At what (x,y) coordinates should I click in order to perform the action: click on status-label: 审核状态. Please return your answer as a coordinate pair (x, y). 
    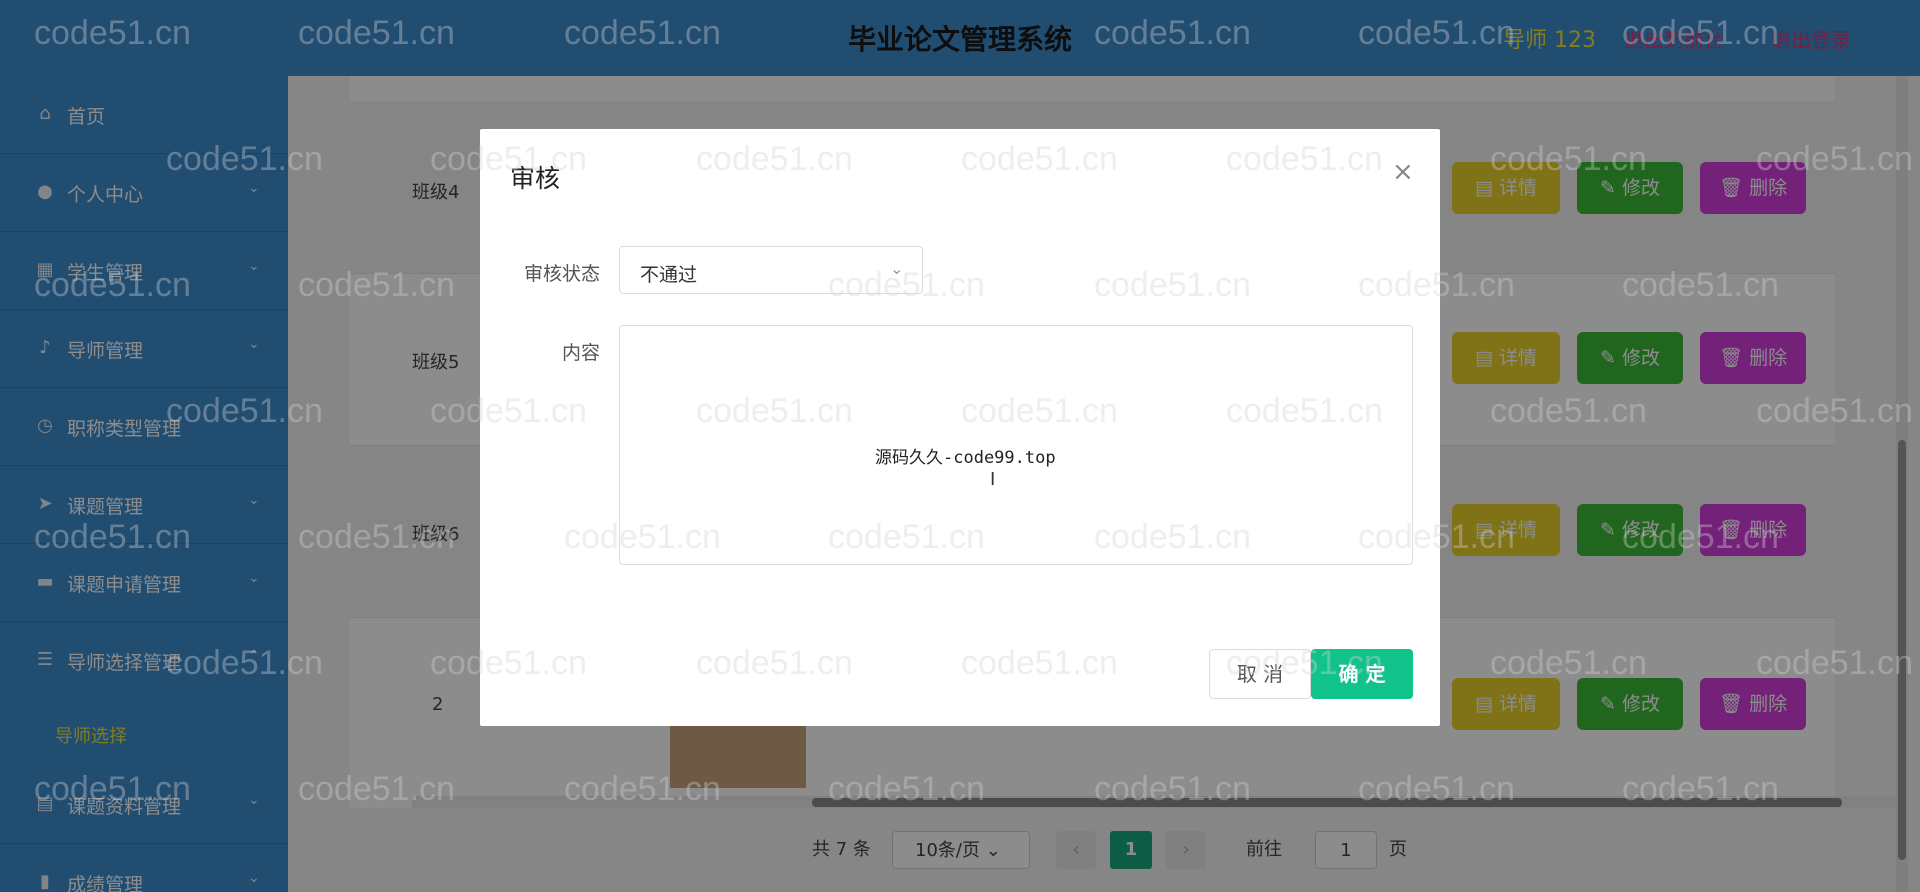
    Looking at the image, I should click on (562, 274).